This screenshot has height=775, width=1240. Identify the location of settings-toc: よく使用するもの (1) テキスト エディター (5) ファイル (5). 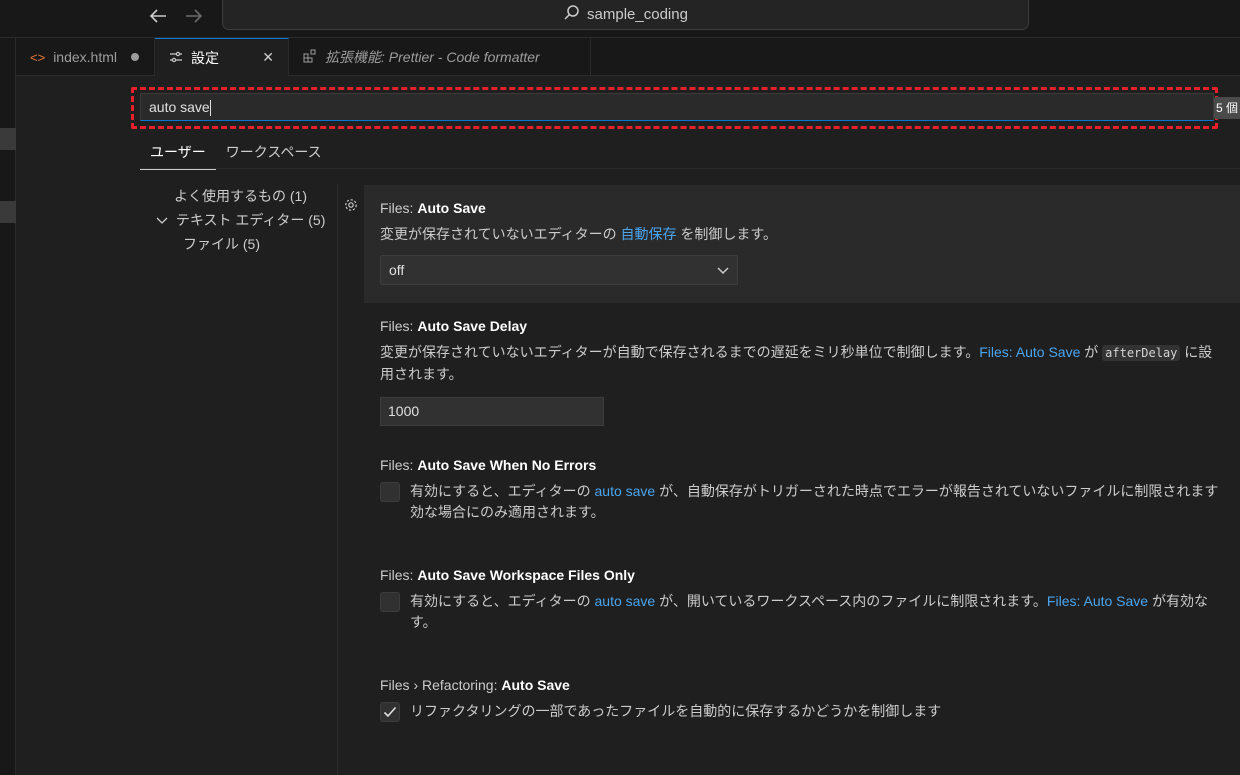
(238, 220).